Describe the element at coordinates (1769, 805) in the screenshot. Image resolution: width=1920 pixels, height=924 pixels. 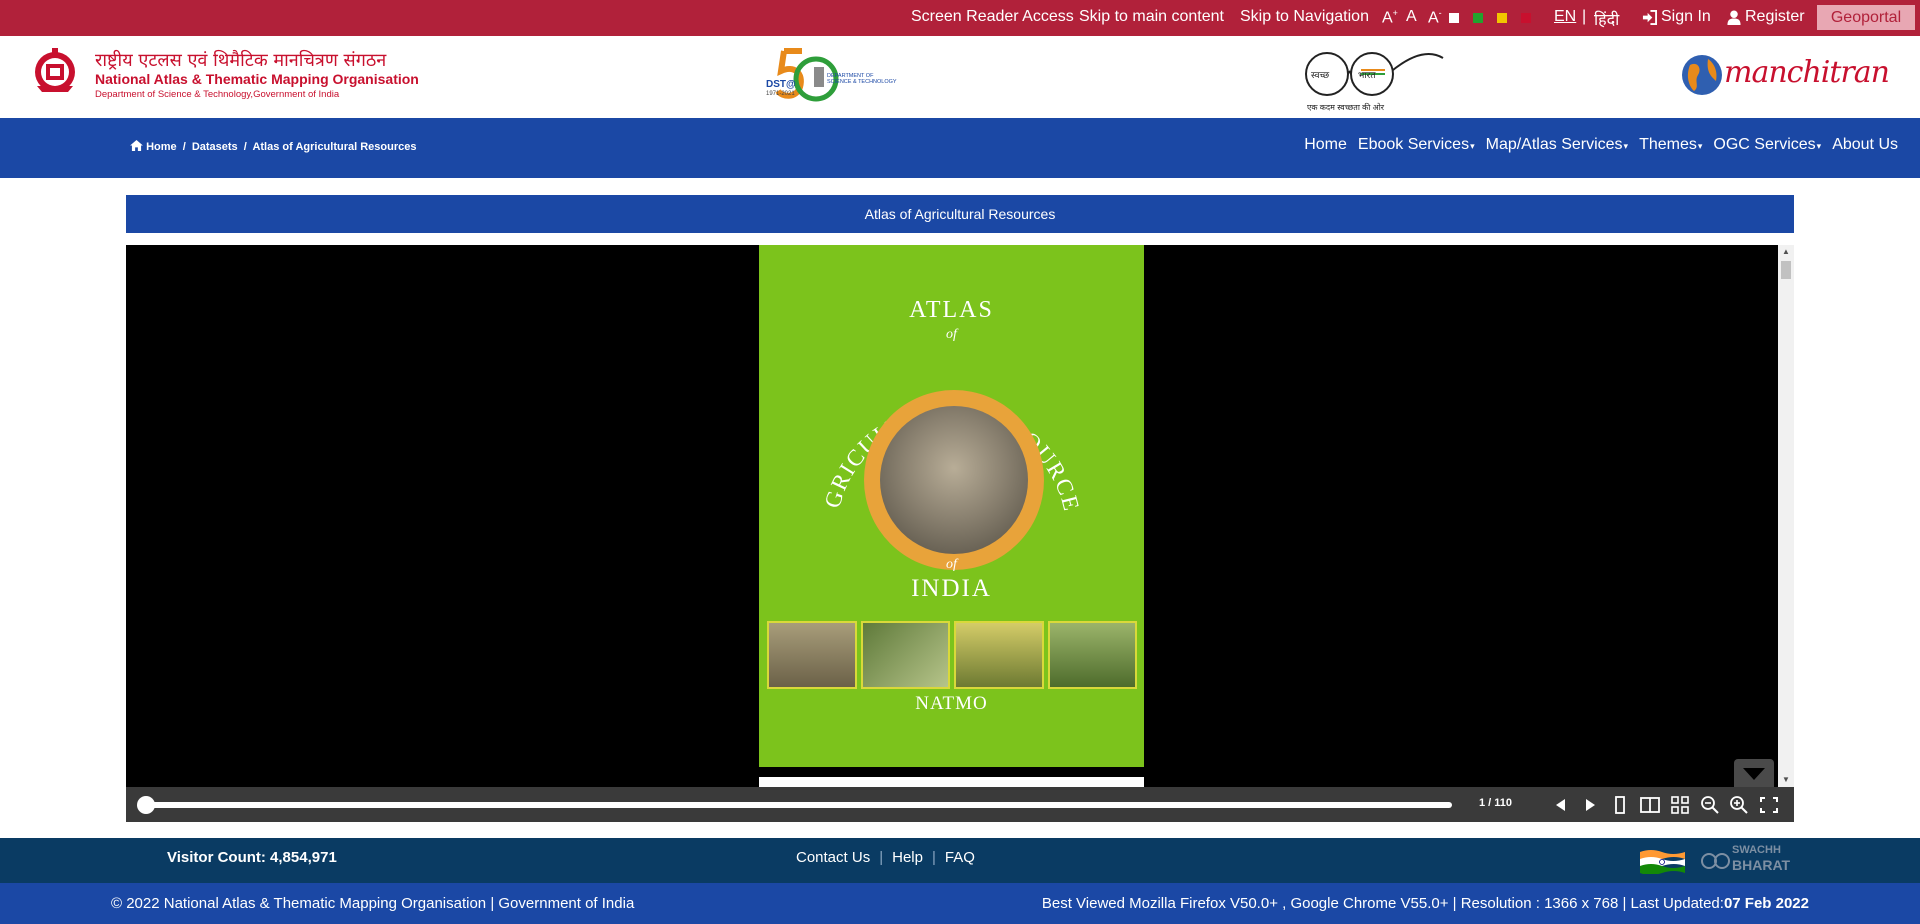
I see `fullscreen-icon` at that location.